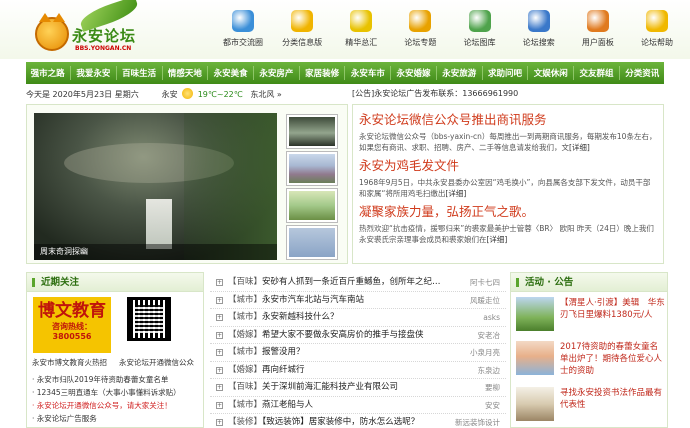 The image size is (690, 428). Describe the element at coordinates (103, 48) in the screenshot. I see `site-url: BBS.YONGAN.CN` at that location.